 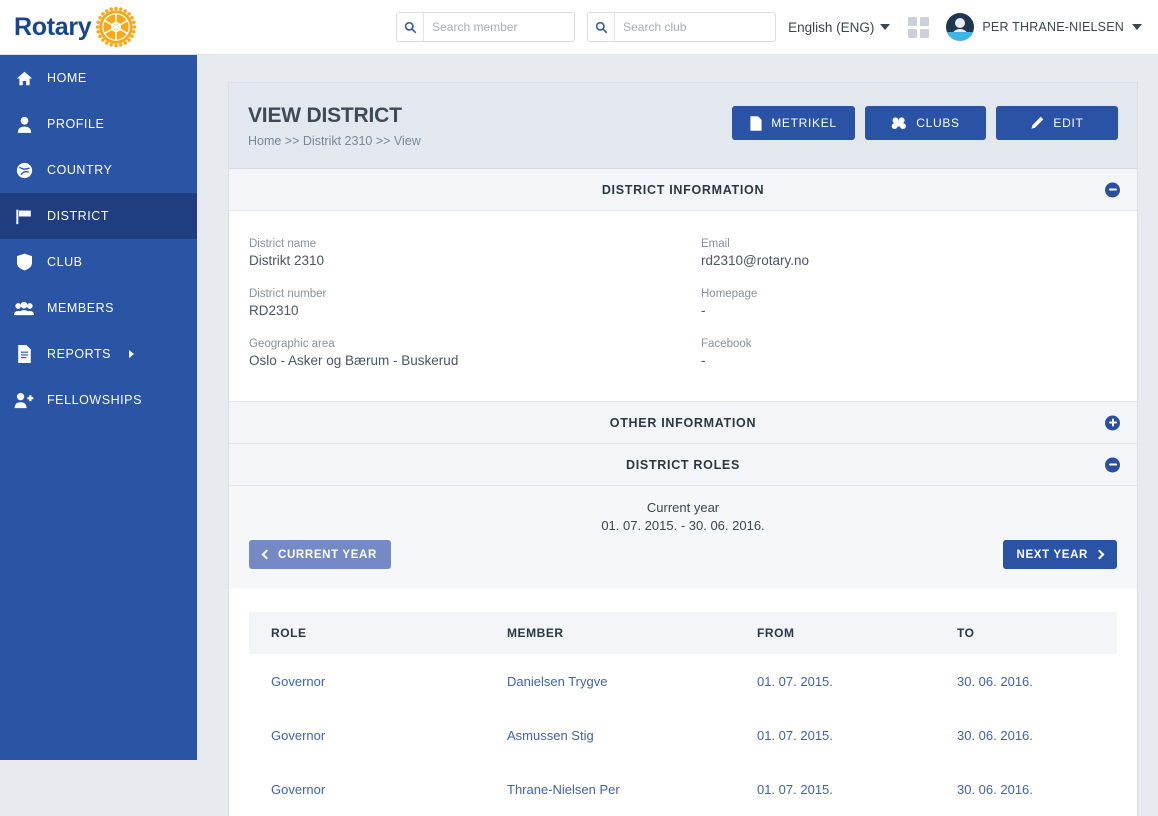 What do you see at coordinates (1053, 27) in the screenshot?
I see `user-name-label: PER THRANE-NIELSEN` at bounding box center [1053, 27].